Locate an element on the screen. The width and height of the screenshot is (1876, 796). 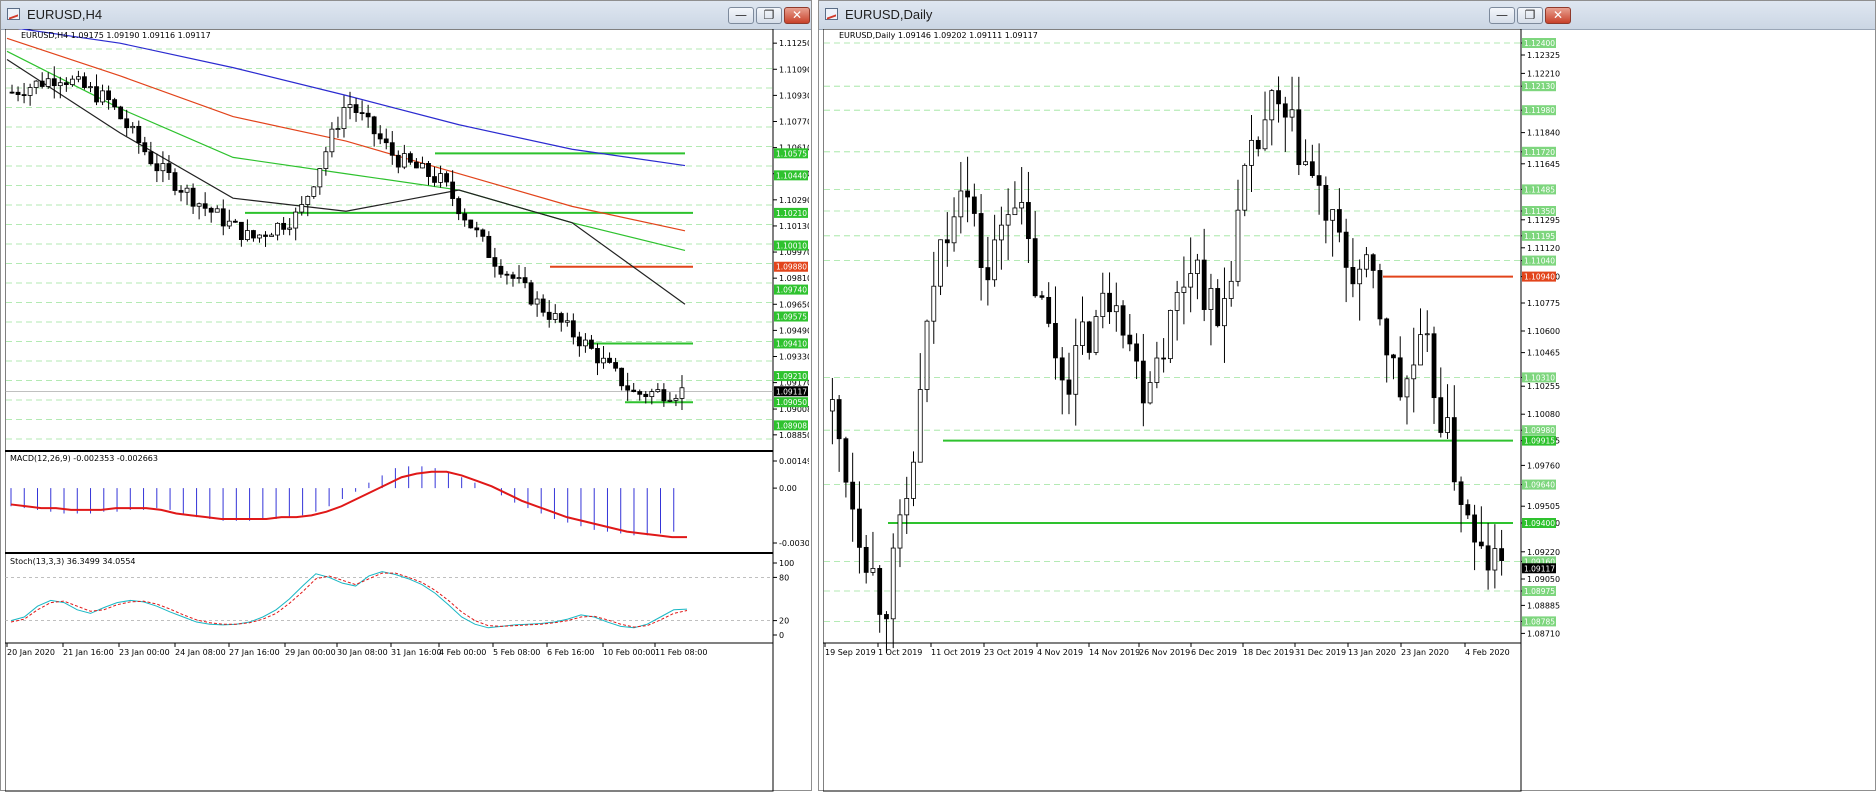
time-tick-label: 4 Feb 00:00 is located at coordinates (462, 652).